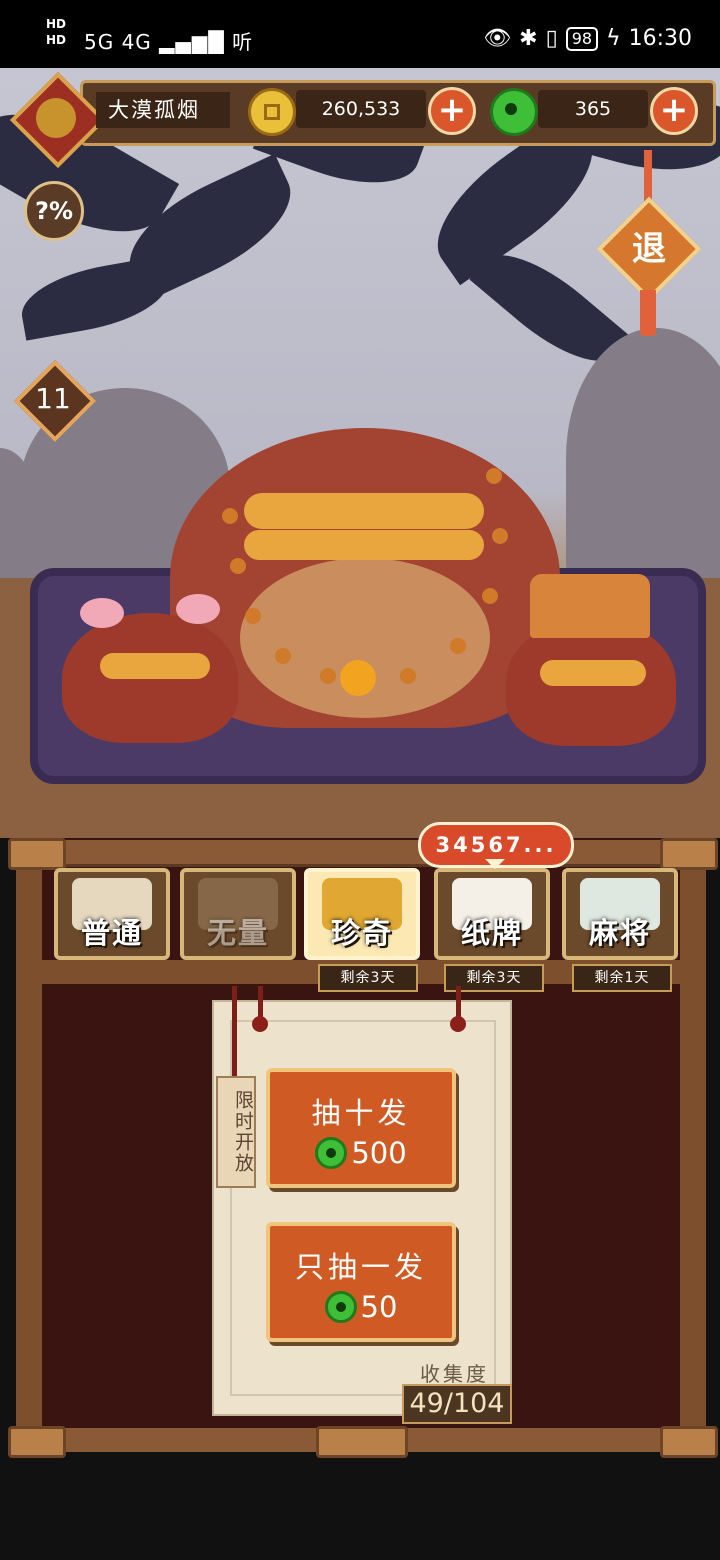 Image resolution: width=720 pixels, height=1560 pixels. Describe the element at coordinates (111, 933) in the screenshot. I see `tab-label: 普通` at that location.